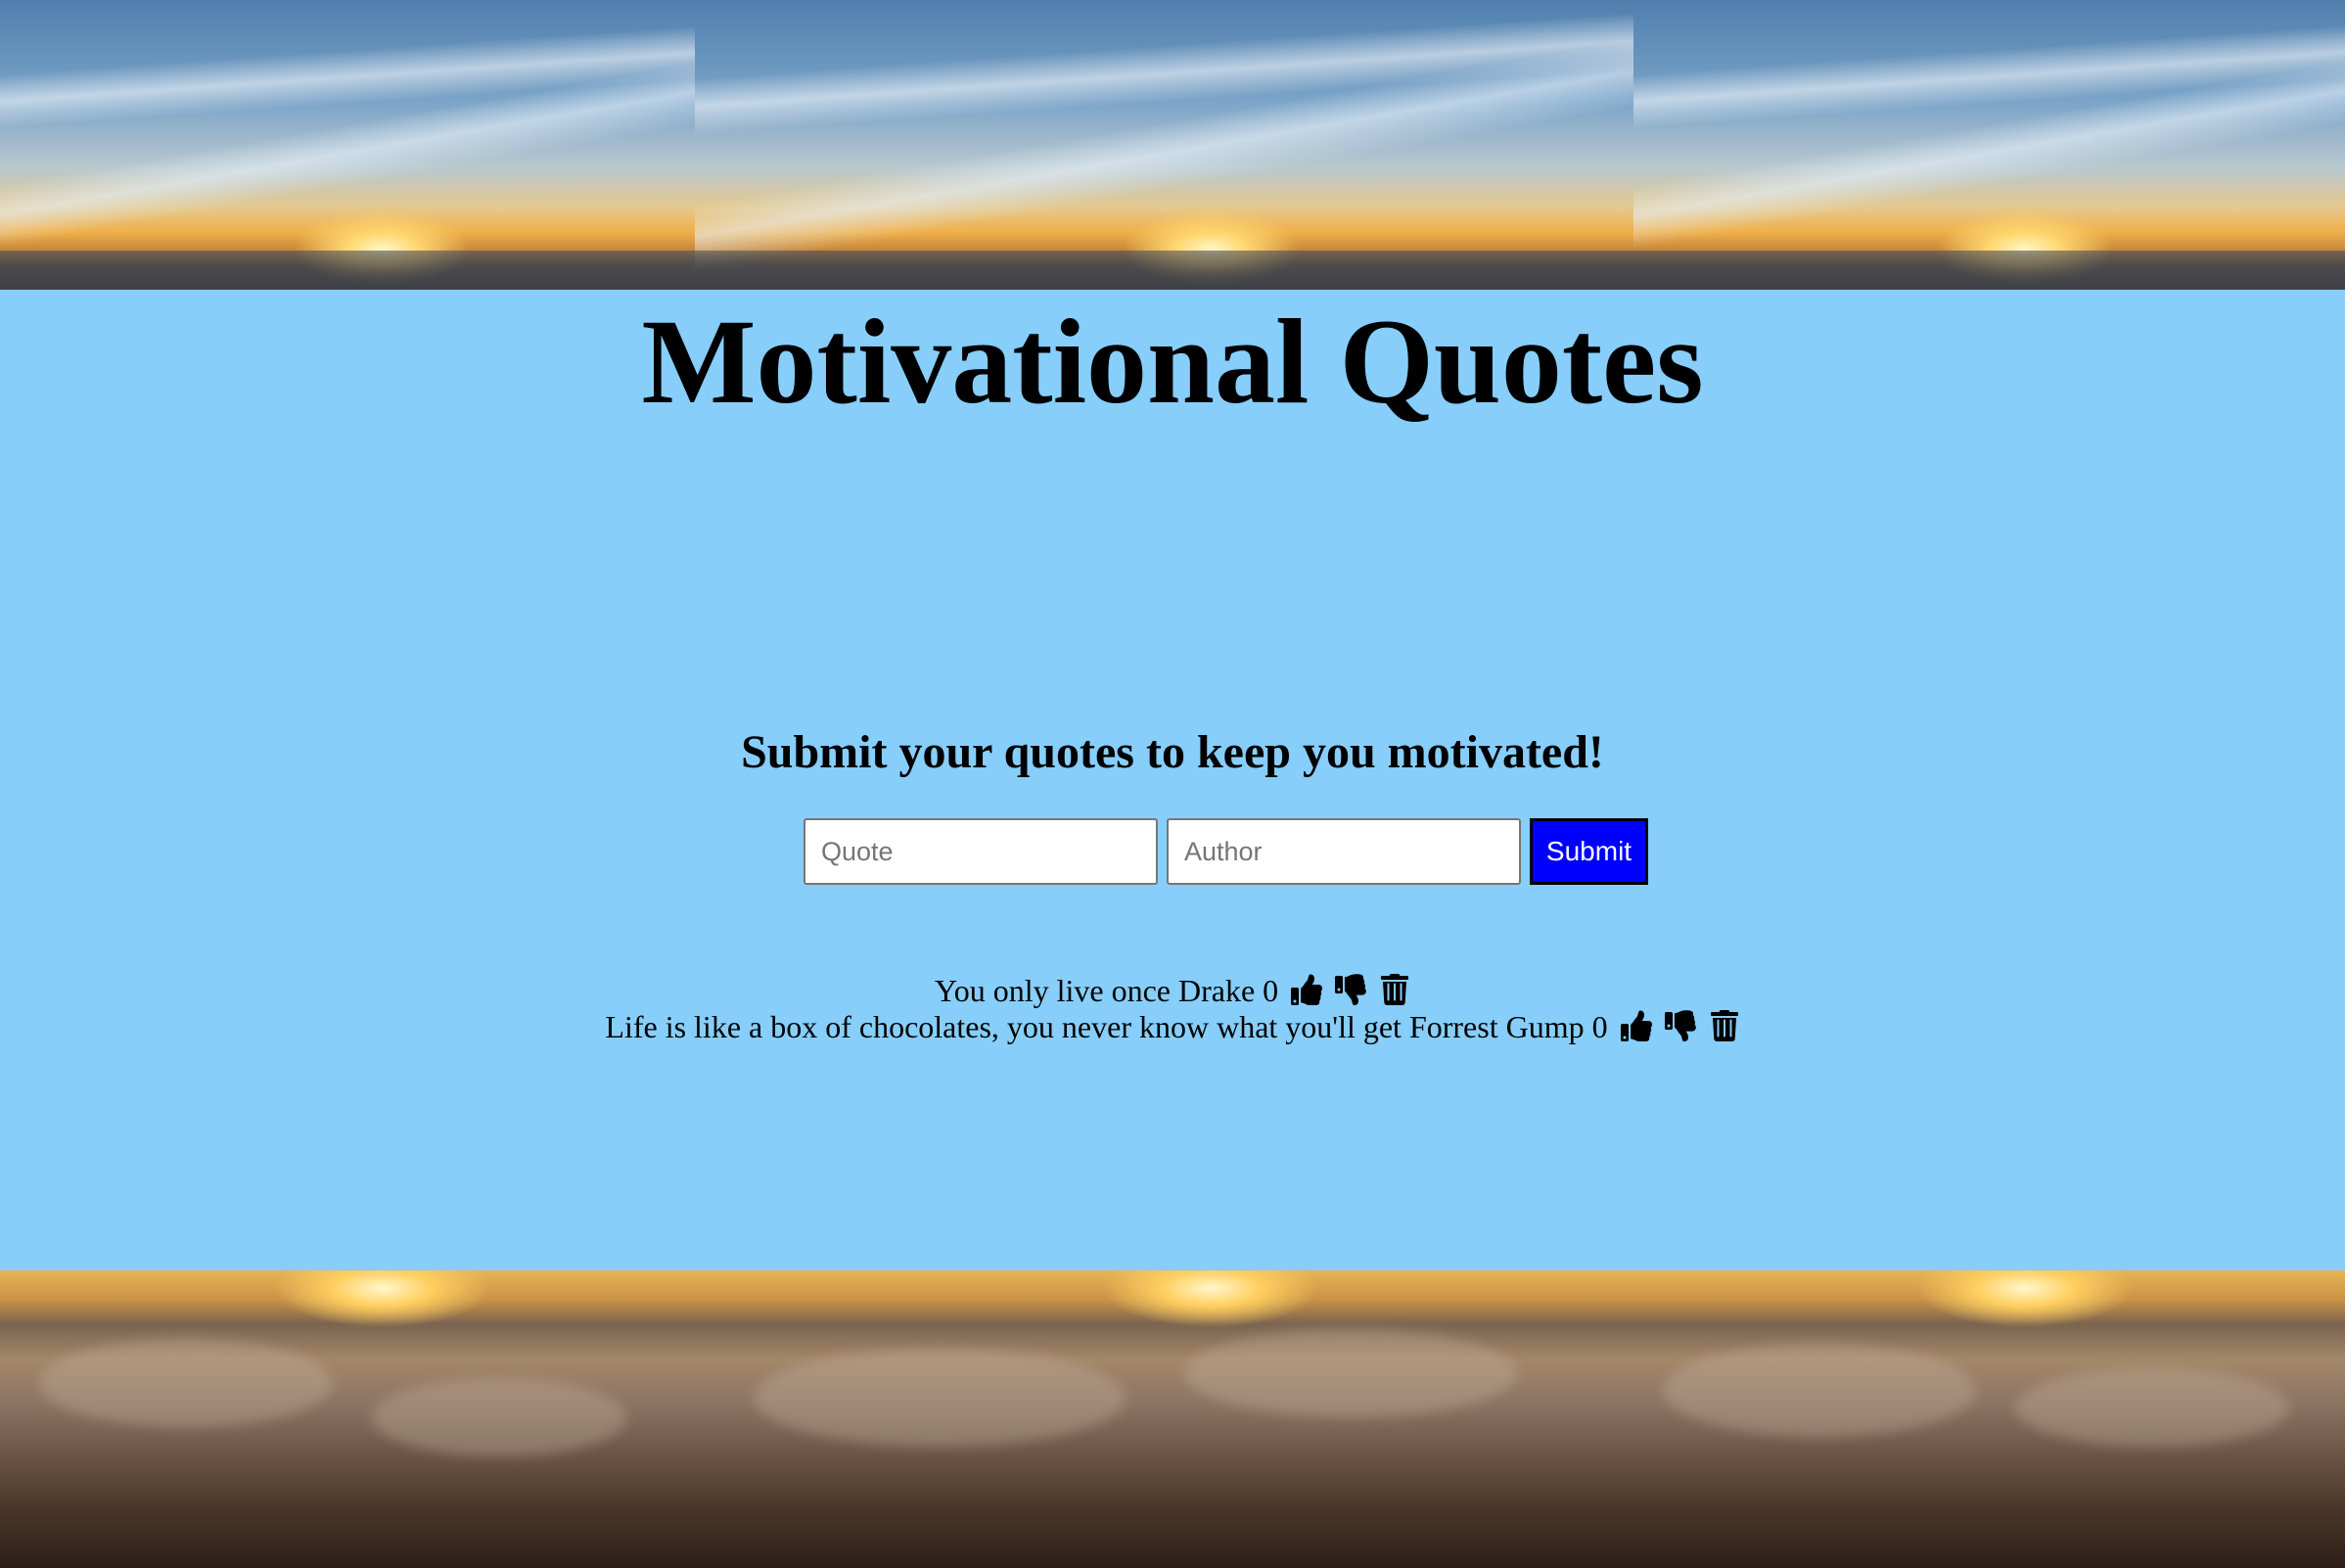  Describe the element at coordinates (1589, 851) in the screenshot. I see `submit-button: Submit` at that location.